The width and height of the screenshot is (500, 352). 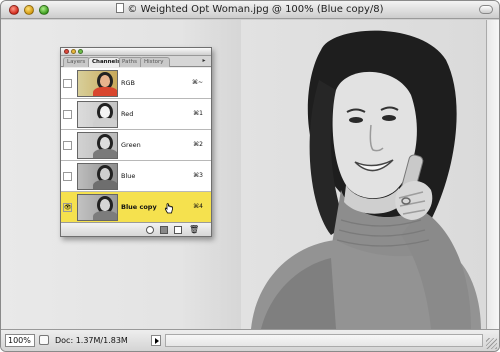 What do you see at coordinates (73, 51) in the screenshot?
I see `panel-minimize-button` at bounding box center [73, 51].